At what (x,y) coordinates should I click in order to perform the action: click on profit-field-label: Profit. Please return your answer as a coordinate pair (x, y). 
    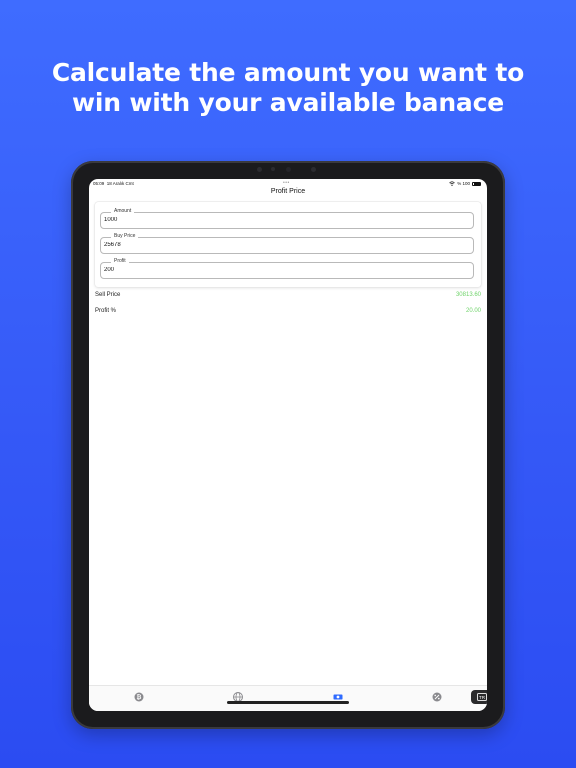
    Looking at the image, I should click on (120, 261).